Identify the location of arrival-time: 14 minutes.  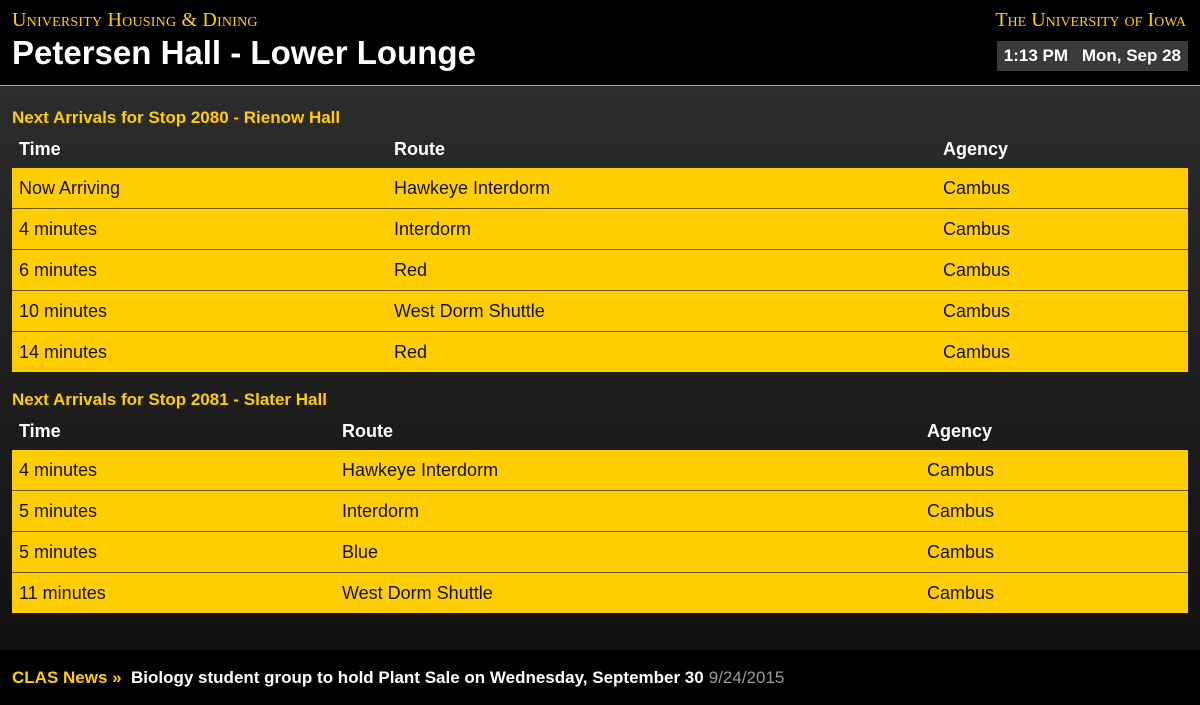
(199, 351).